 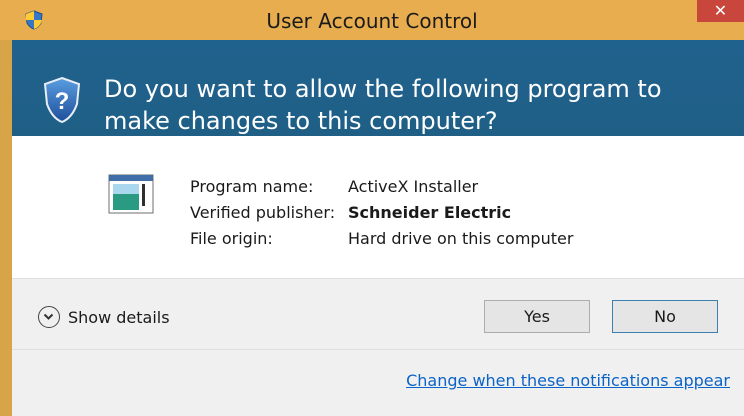 I want to click on yes-button: Yes, so click(x=537, y=316).